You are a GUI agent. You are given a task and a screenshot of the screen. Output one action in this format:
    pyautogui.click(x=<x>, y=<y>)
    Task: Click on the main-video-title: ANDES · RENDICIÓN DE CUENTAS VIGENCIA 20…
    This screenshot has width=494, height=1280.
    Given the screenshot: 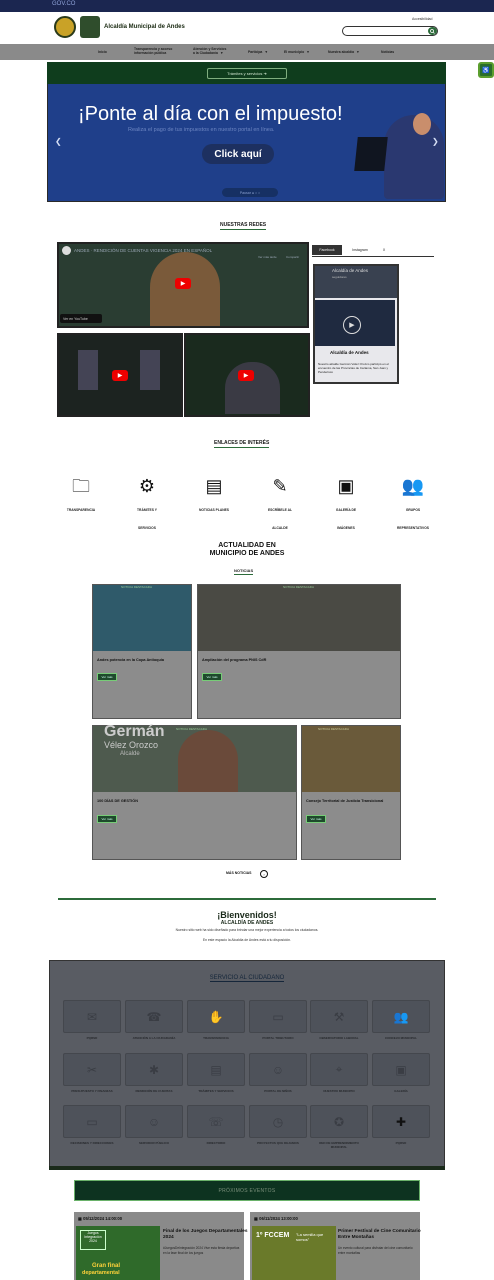 What is the action you would take?
    pyautogui.click(x=159, y=250)
    